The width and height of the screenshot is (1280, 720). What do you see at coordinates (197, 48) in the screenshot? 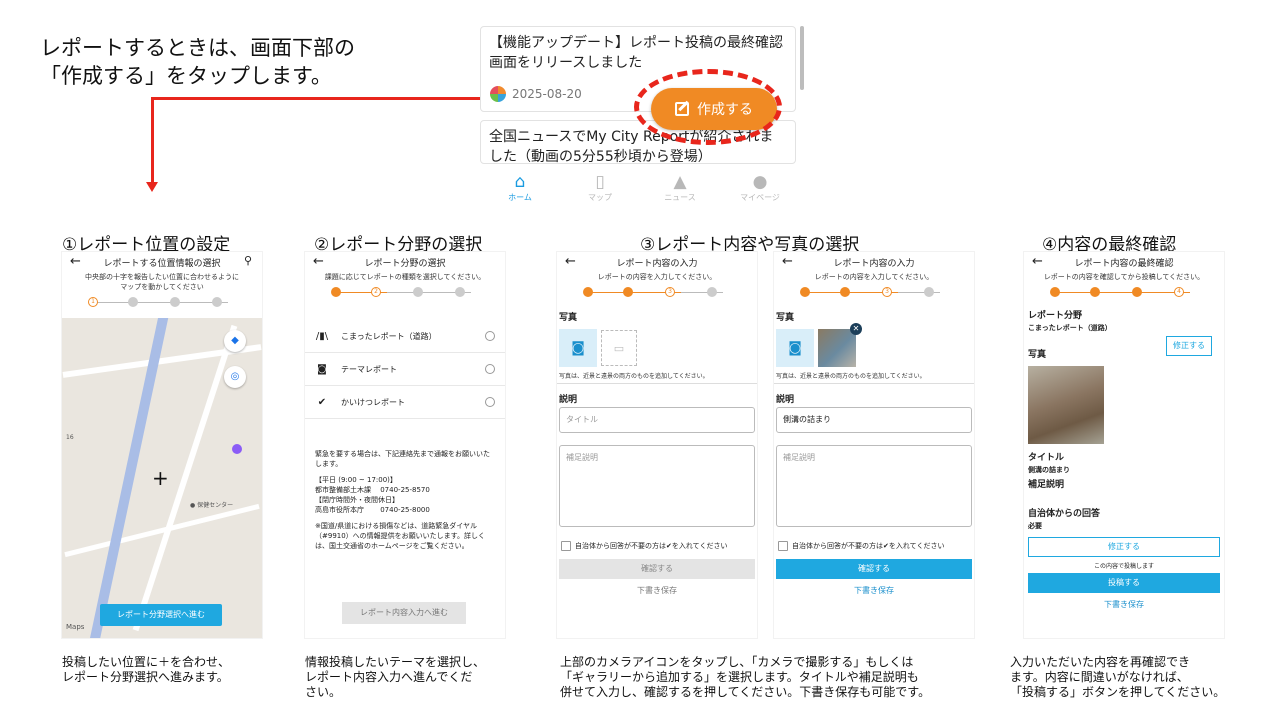
I see `intro-line-1: レポートするときは、画面下部の` at bounding box center [197, 48].